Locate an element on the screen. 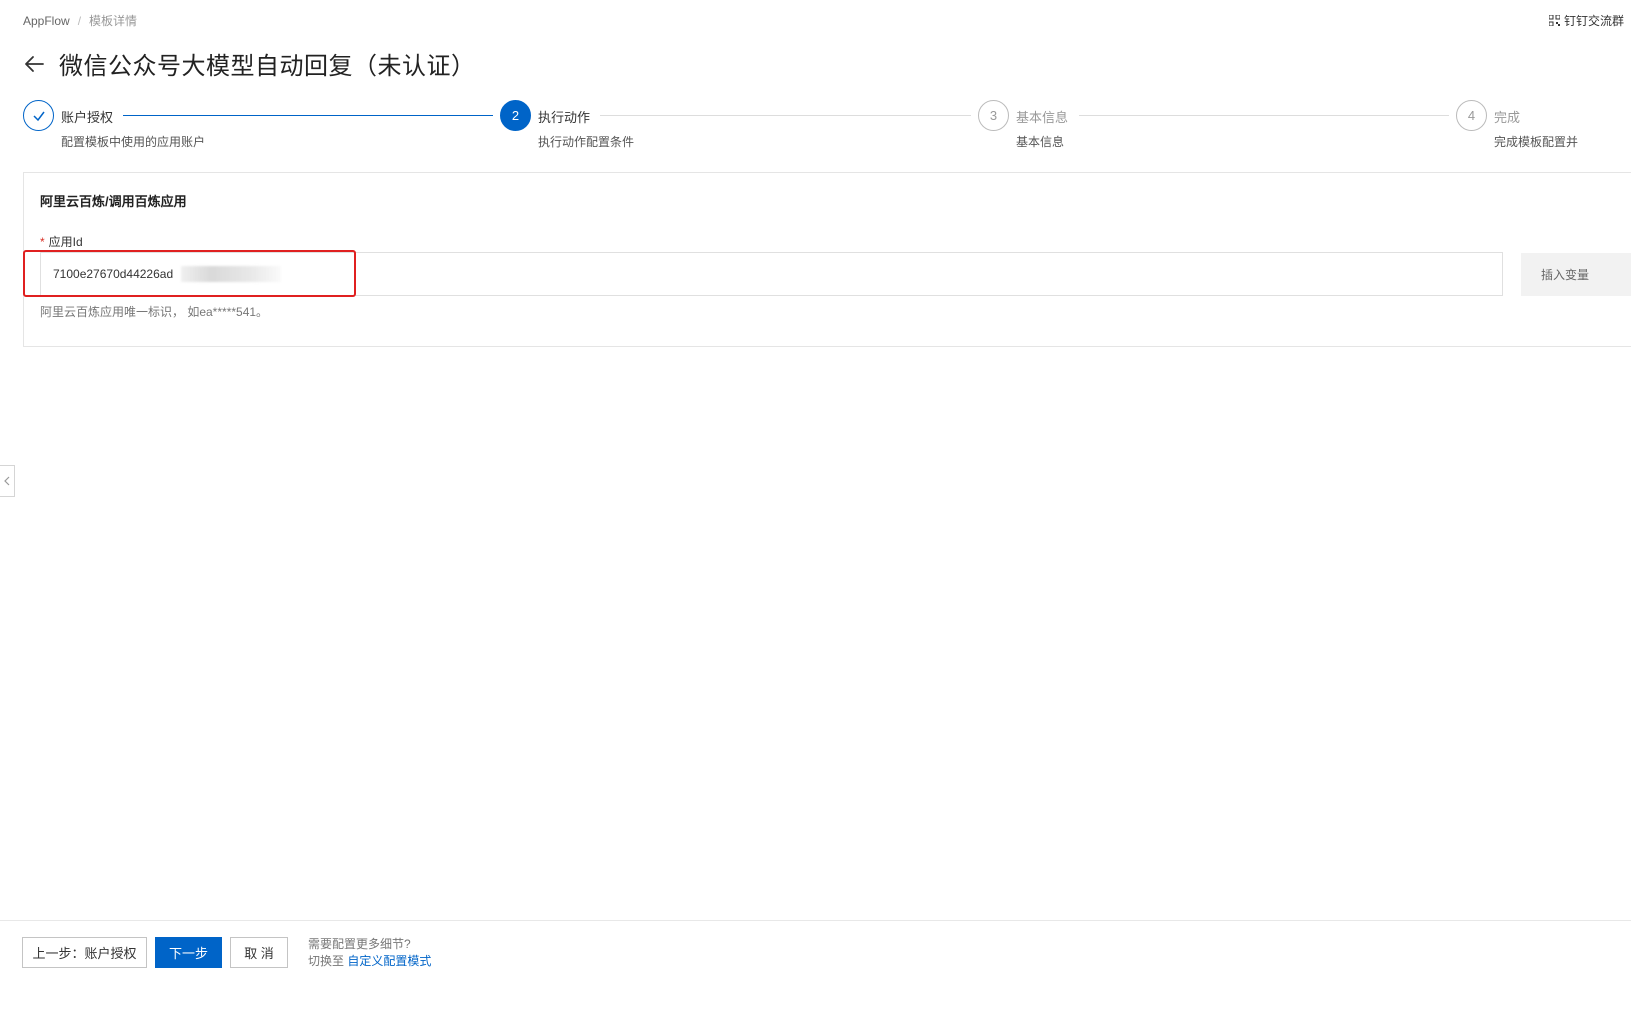 Image resolution: width=1631 pixels, height=1011 pixels. hint-switch-line: 切换至 自定义配置模式 is located at coordinates (369, 961).